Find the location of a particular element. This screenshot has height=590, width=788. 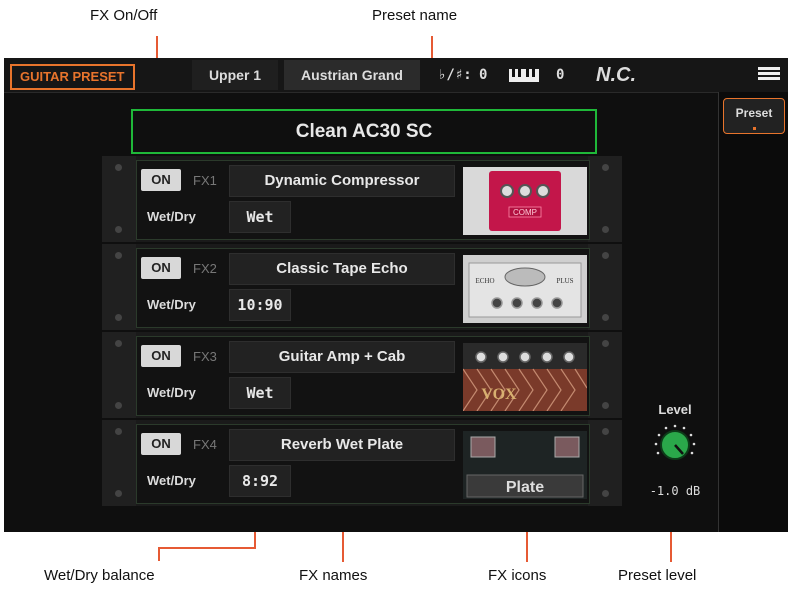

amp-cab-text: VOX is located at coordinates (499, 394).